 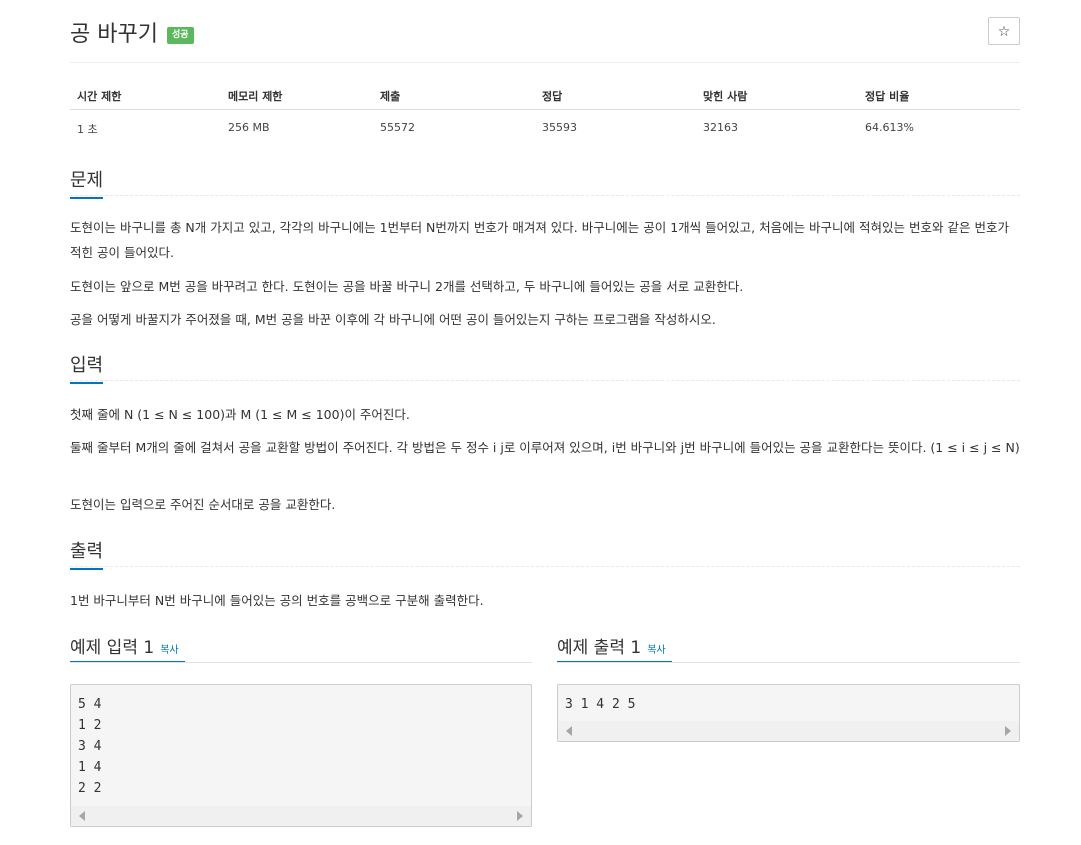 I want to click on copy-input-link: 복사, so click(x=169, y=650).